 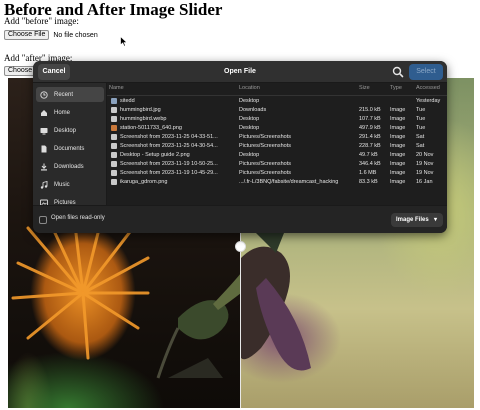 What do you see at coordinates (155, 155) in the screenshot?
I see `file-name: Desktop - Setup guide 2.png` at bounding box center [155, 155].